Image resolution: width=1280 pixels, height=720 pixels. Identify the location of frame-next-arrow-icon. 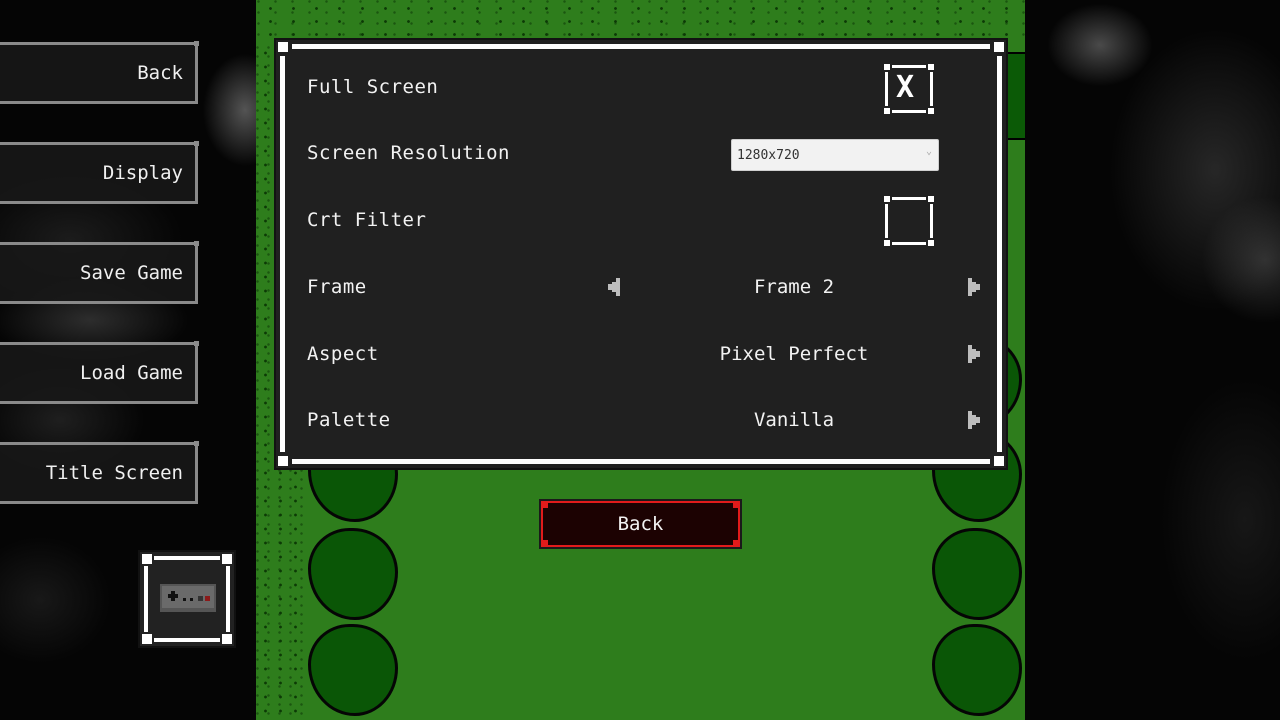
(975, 287).